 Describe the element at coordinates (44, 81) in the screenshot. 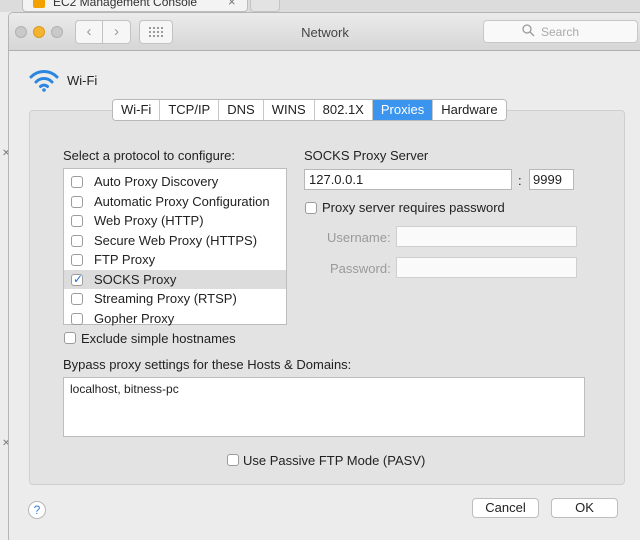

I see `wifi-icon` at that location.